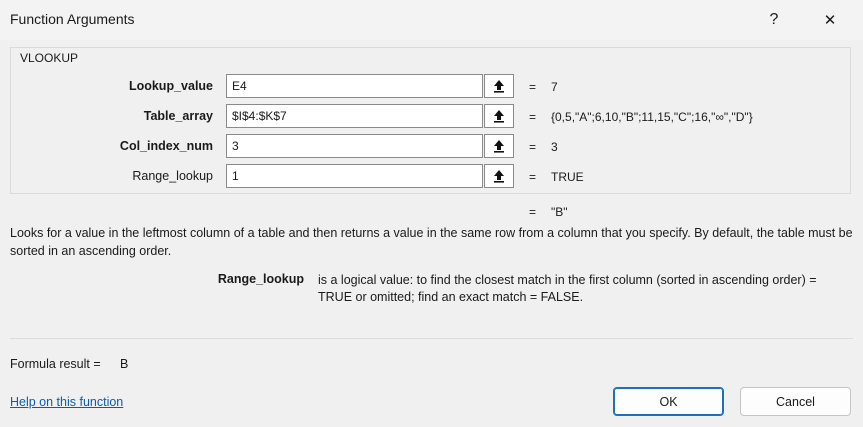  Describe the element at coordinates (554, 147) in the screenshot. I see `col-index-num-result: 3` at that location.